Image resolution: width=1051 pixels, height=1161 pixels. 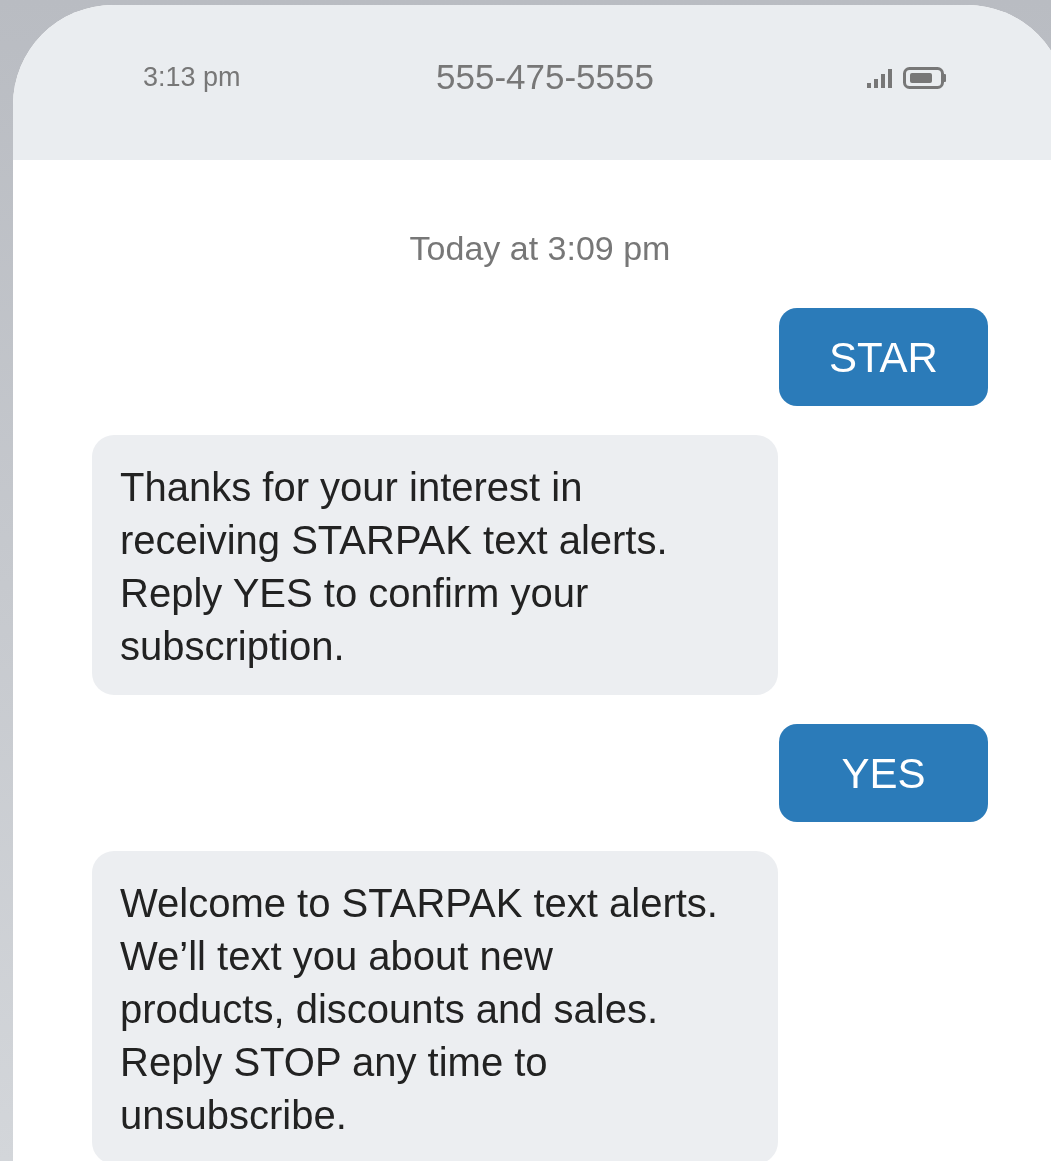 What do you see at coordinates (545, 77) in the screenshot?
I see `contact-number: 555-475-5555` at bounding box center [545, 77].